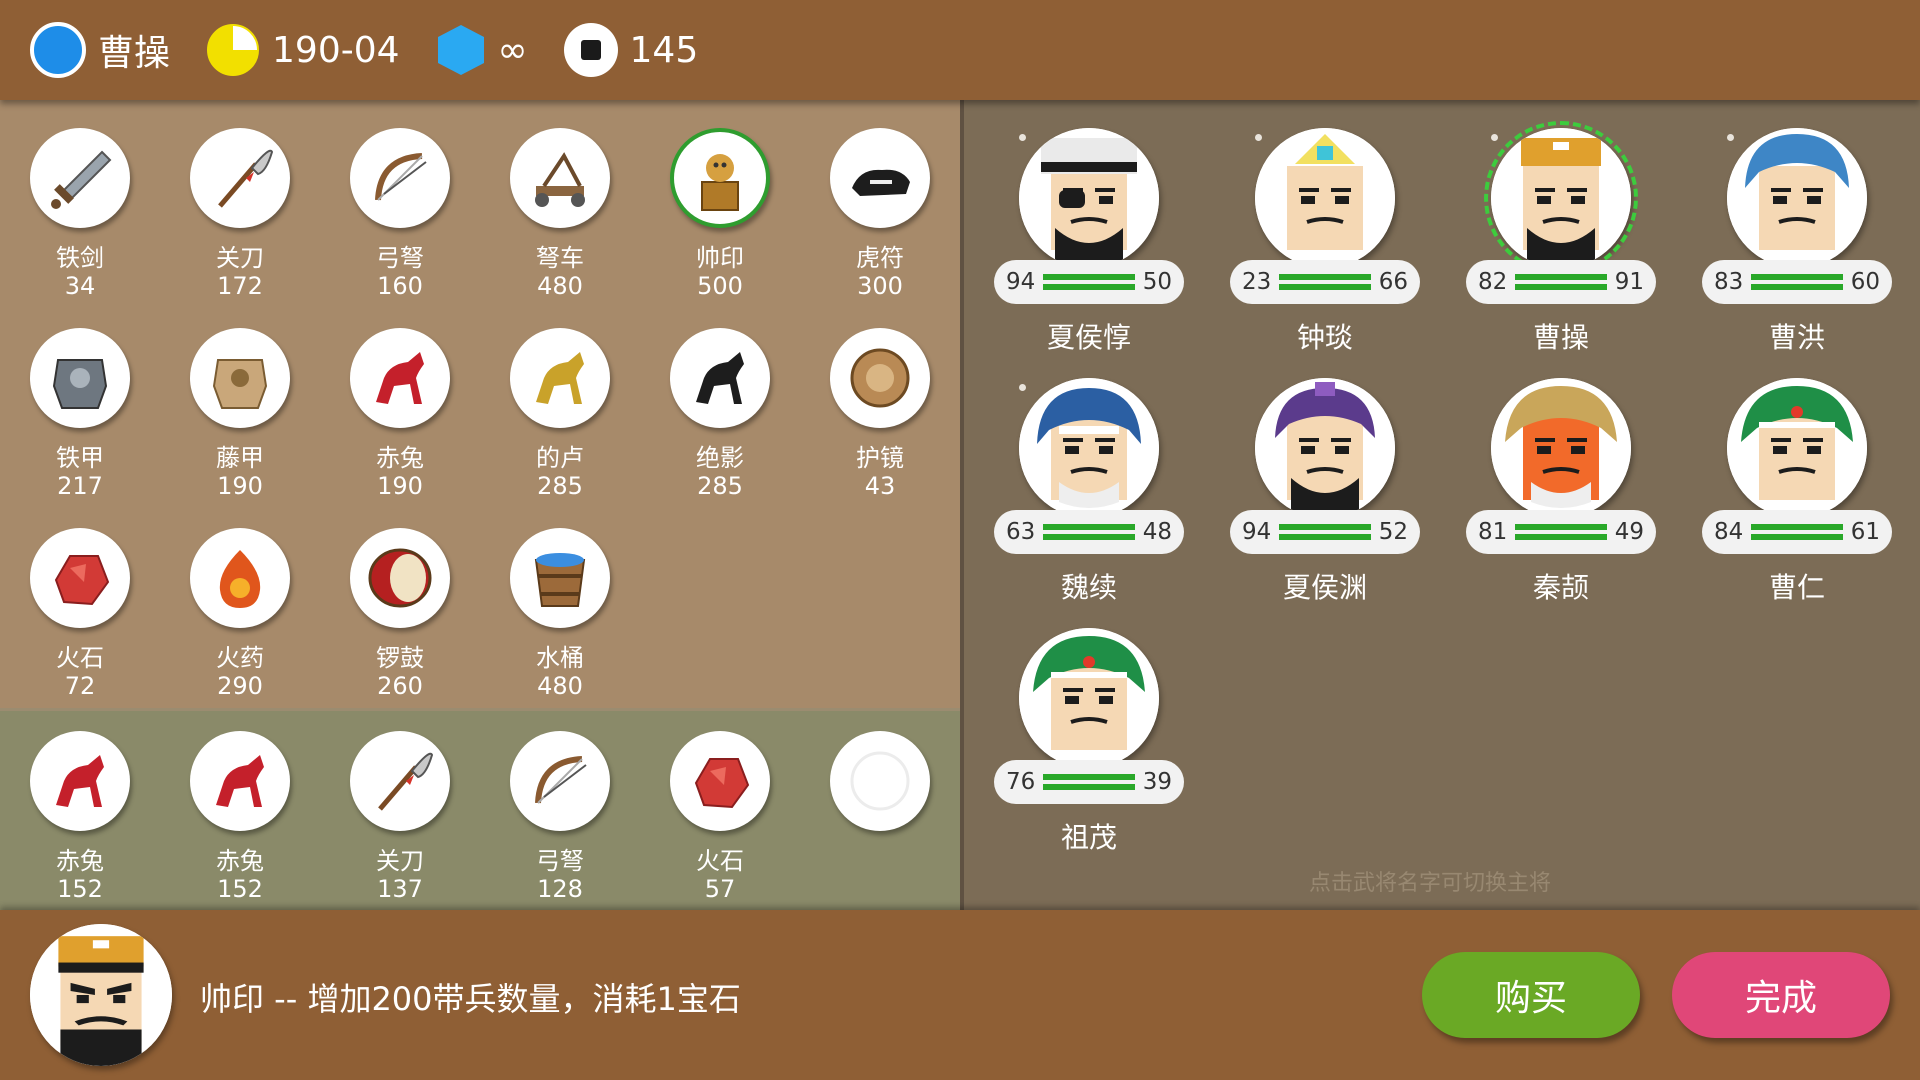  I want to click on done-button: 完成, so click(1781, 995).